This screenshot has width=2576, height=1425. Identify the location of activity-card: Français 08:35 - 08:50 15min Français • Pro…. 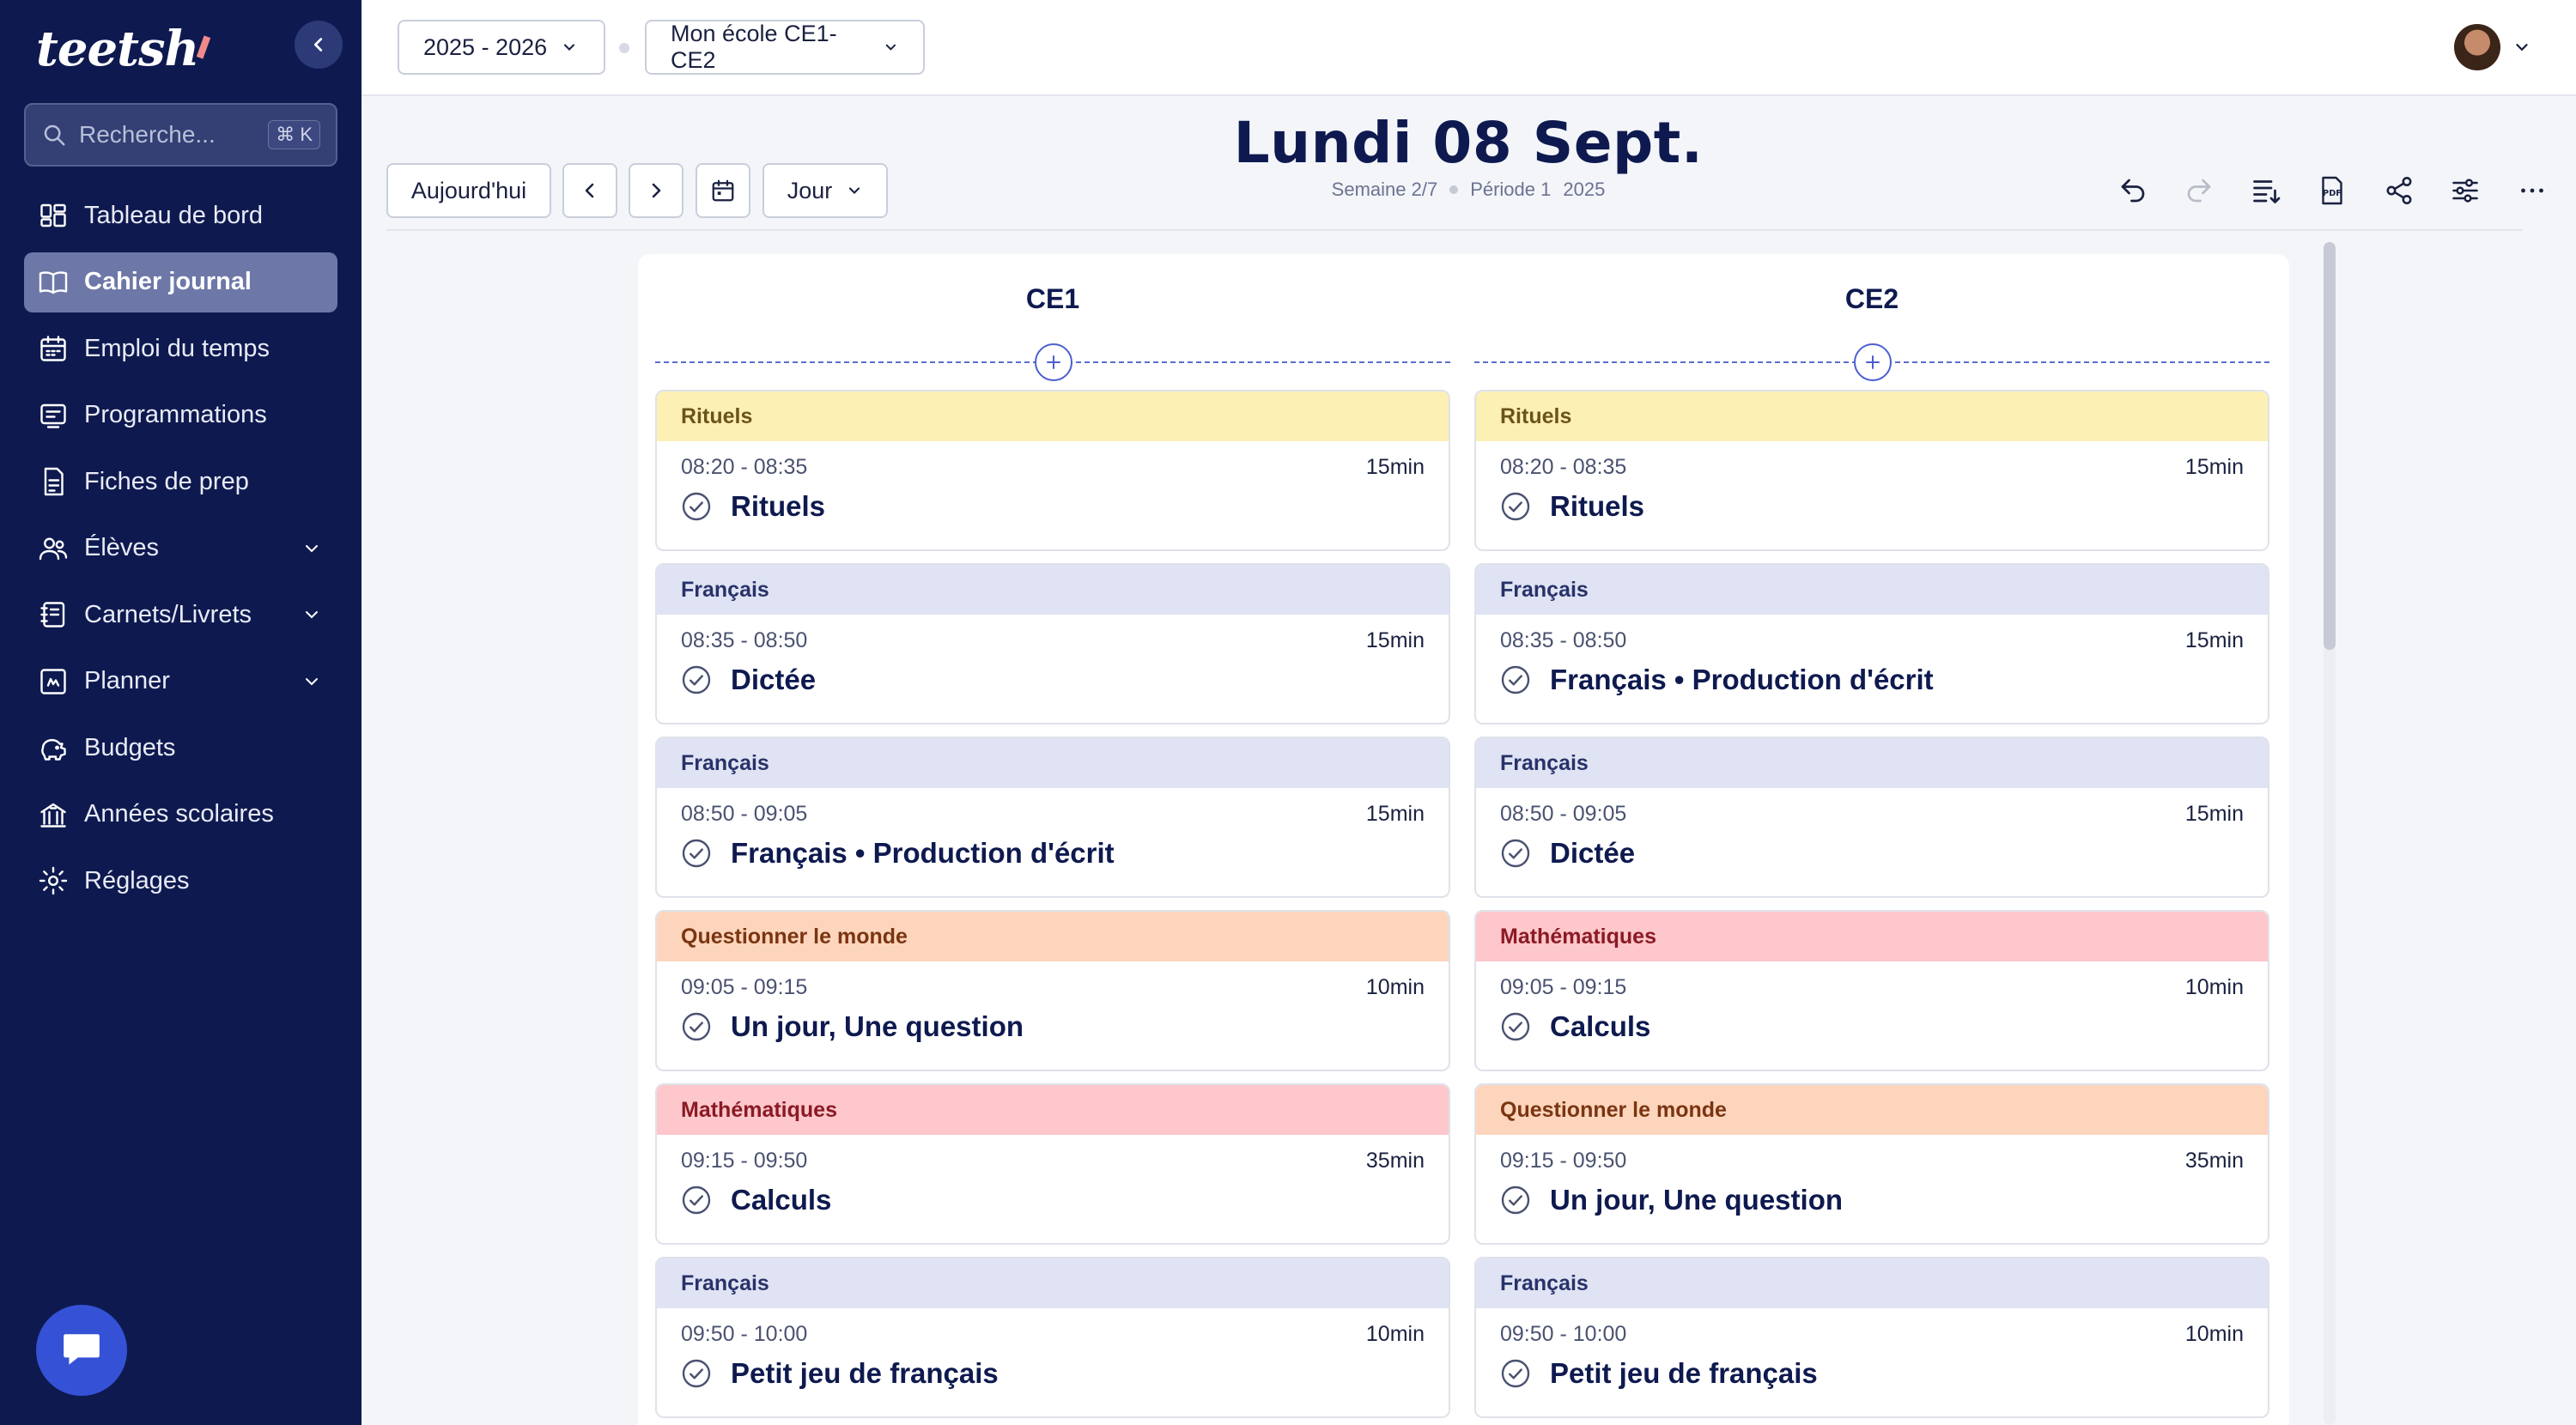
(1872, 644).